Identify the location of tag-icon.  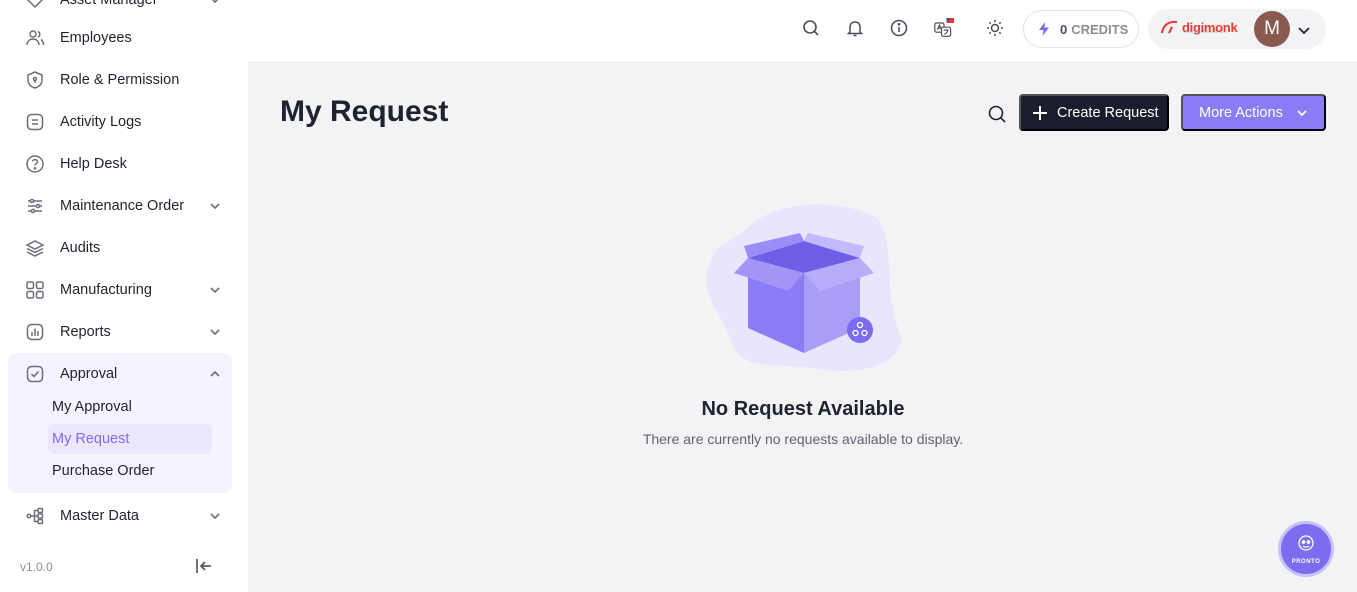
(35, 5).